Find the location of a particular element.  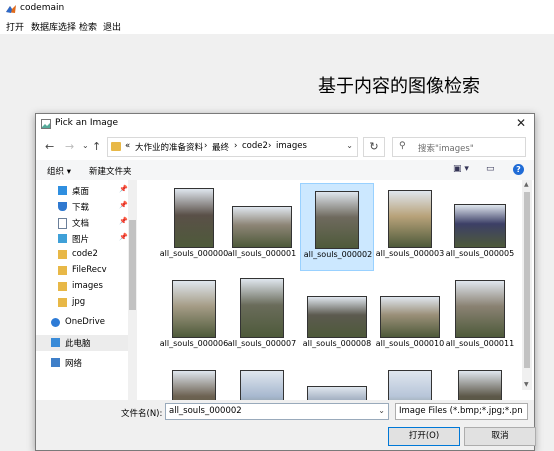

nav-label: 文档 is located at coordinates (81, 224).